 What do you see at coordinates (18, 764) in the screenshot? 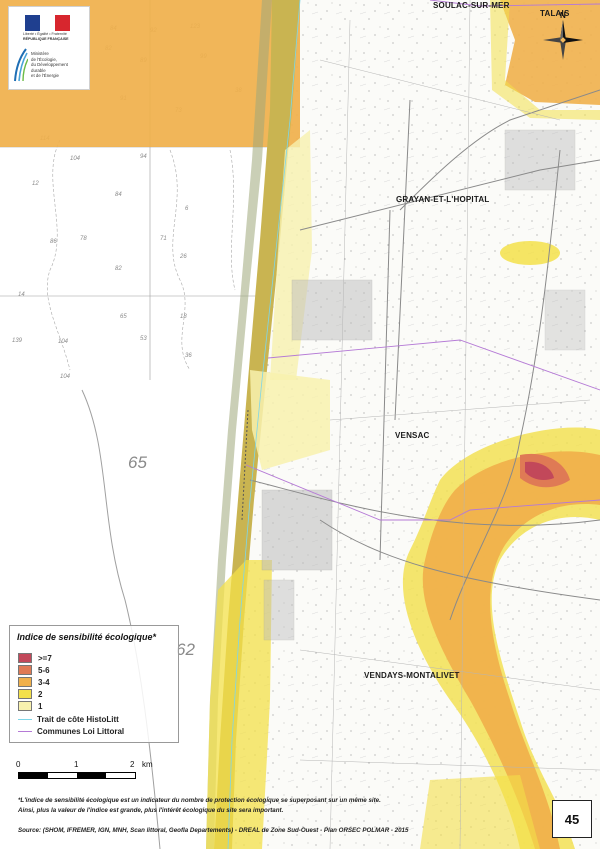
I see `scale-label-0: 0` at bounding box center [18, 764].